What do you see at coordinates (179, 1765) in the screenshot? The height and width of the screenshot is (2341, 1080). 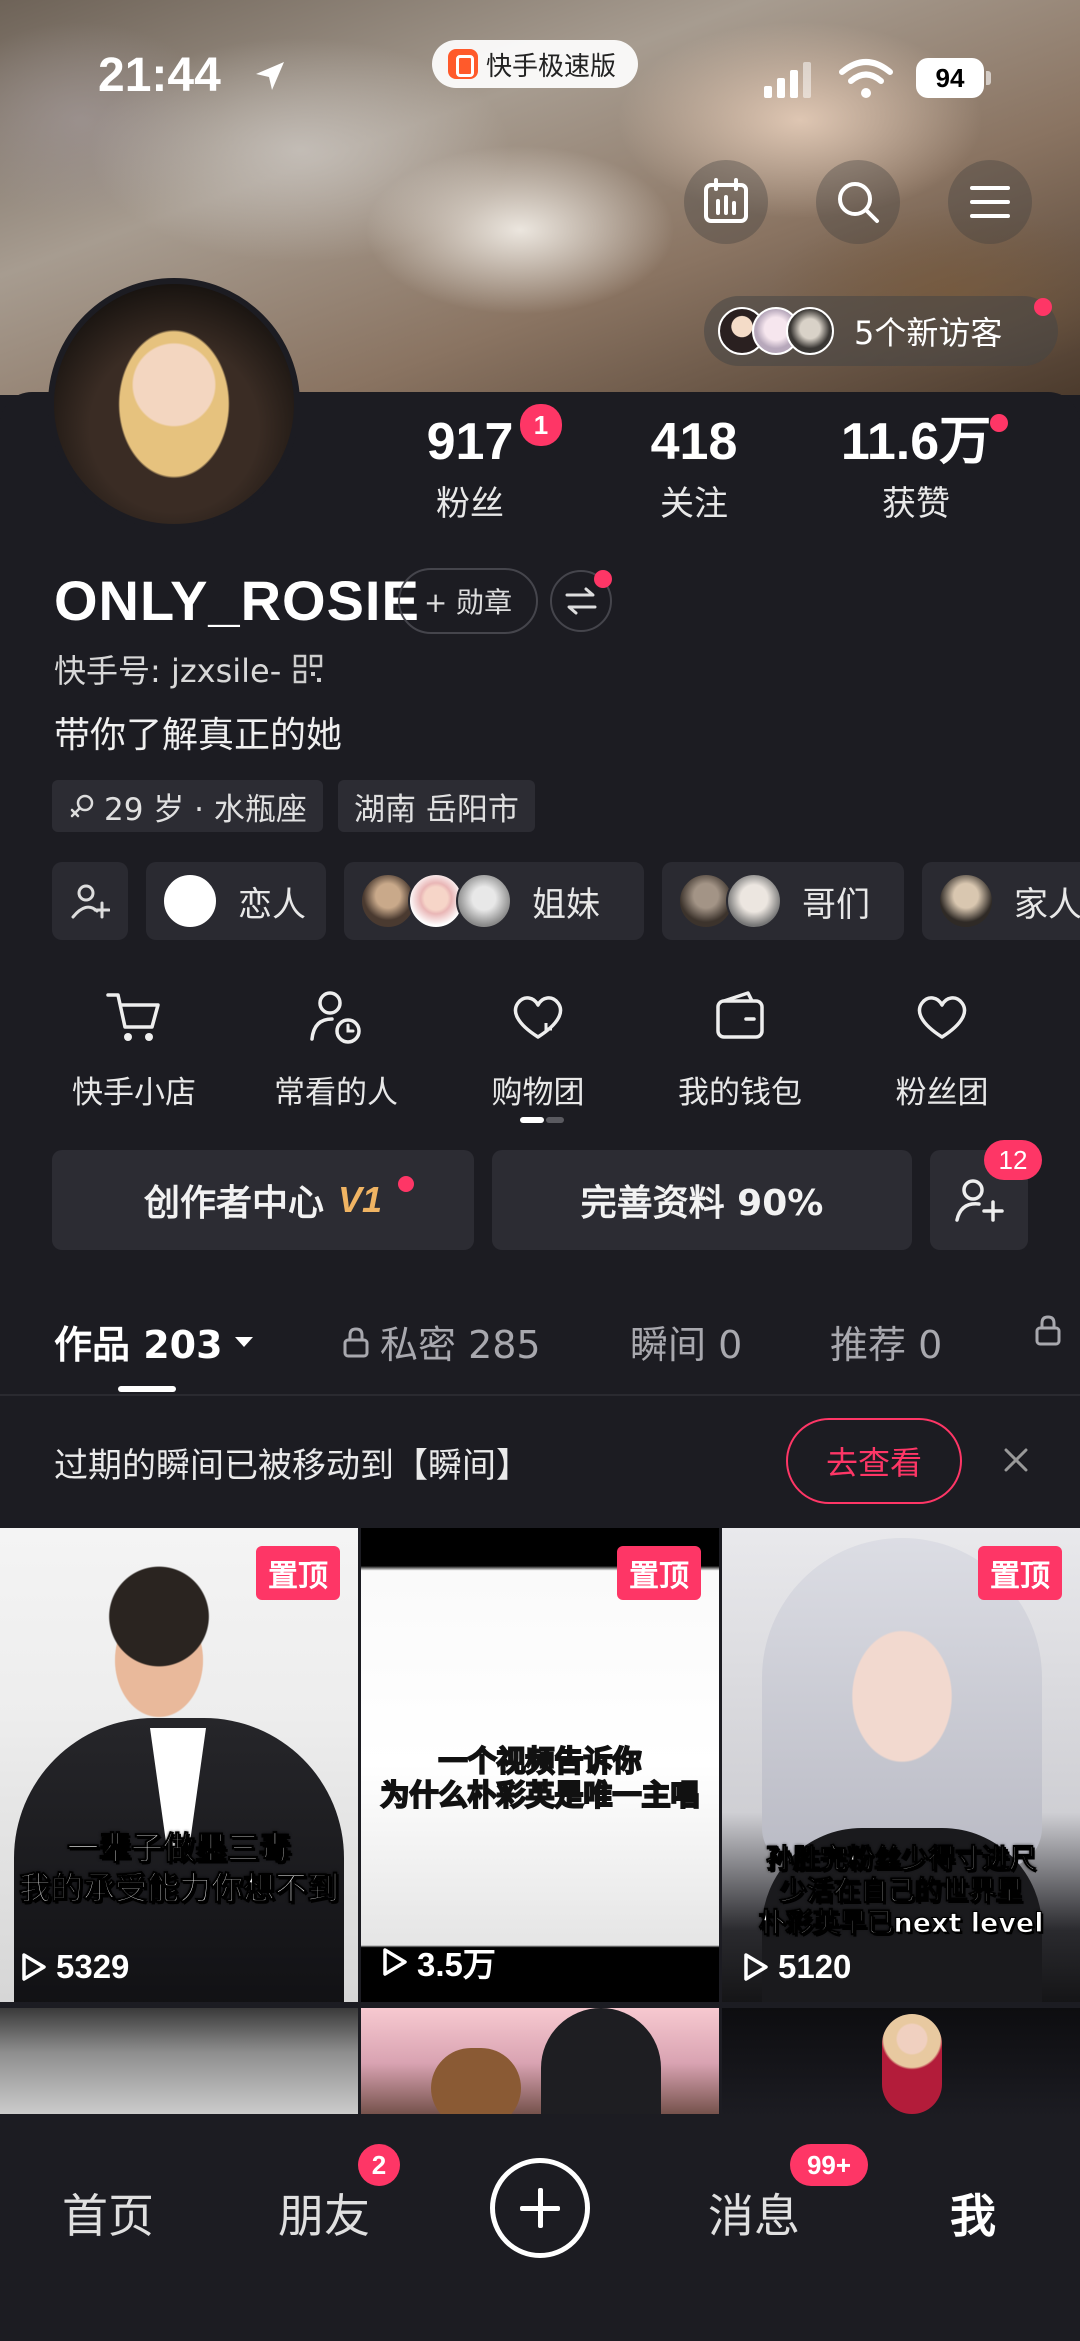 I see `video-thumbnail: 置顶 一辈子做墨三毒 我的承受能力你想不到 5329` at bounding box center [179, 1765].